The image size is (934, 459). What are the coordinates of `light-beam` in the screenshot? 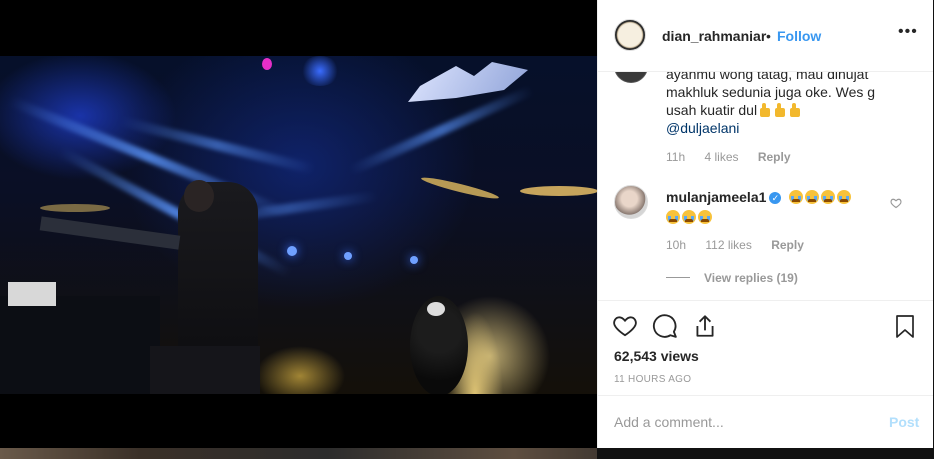 It's located at (217, 145).